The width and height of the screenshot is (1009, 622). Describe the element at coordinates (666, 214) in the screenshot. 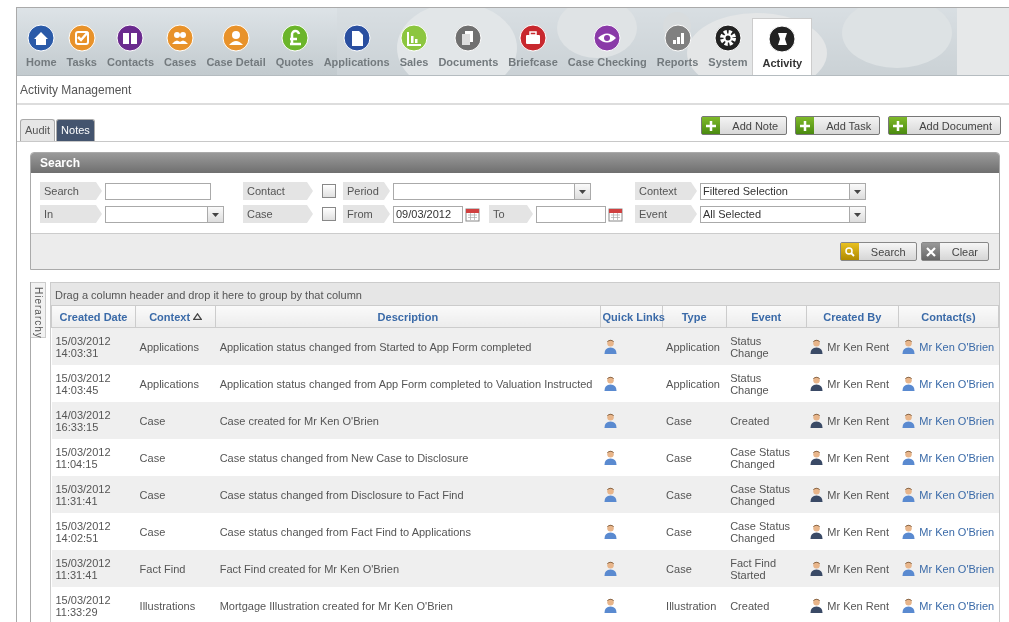

I see `field-label: Event` at that location.